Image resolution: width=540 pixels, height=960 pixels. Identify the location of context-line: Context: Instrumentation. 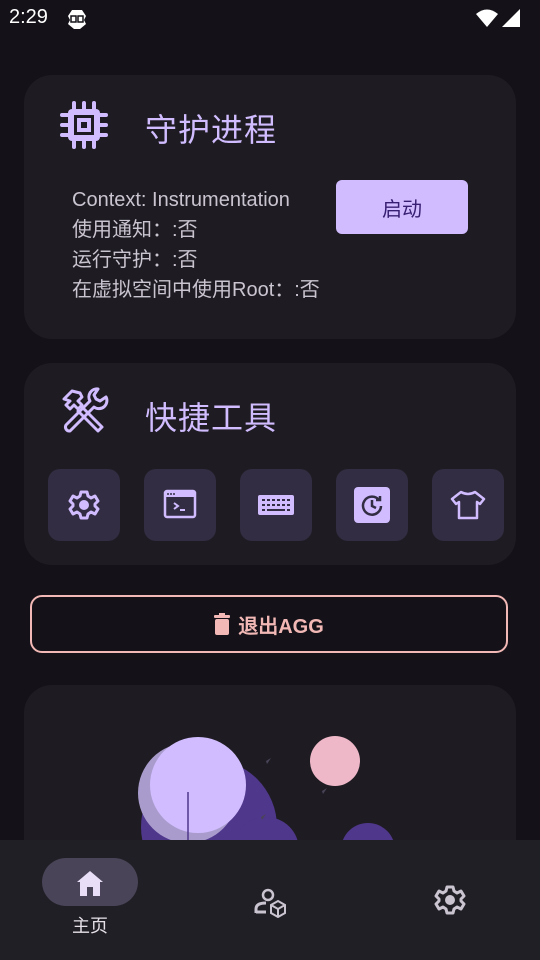
(181, 200).